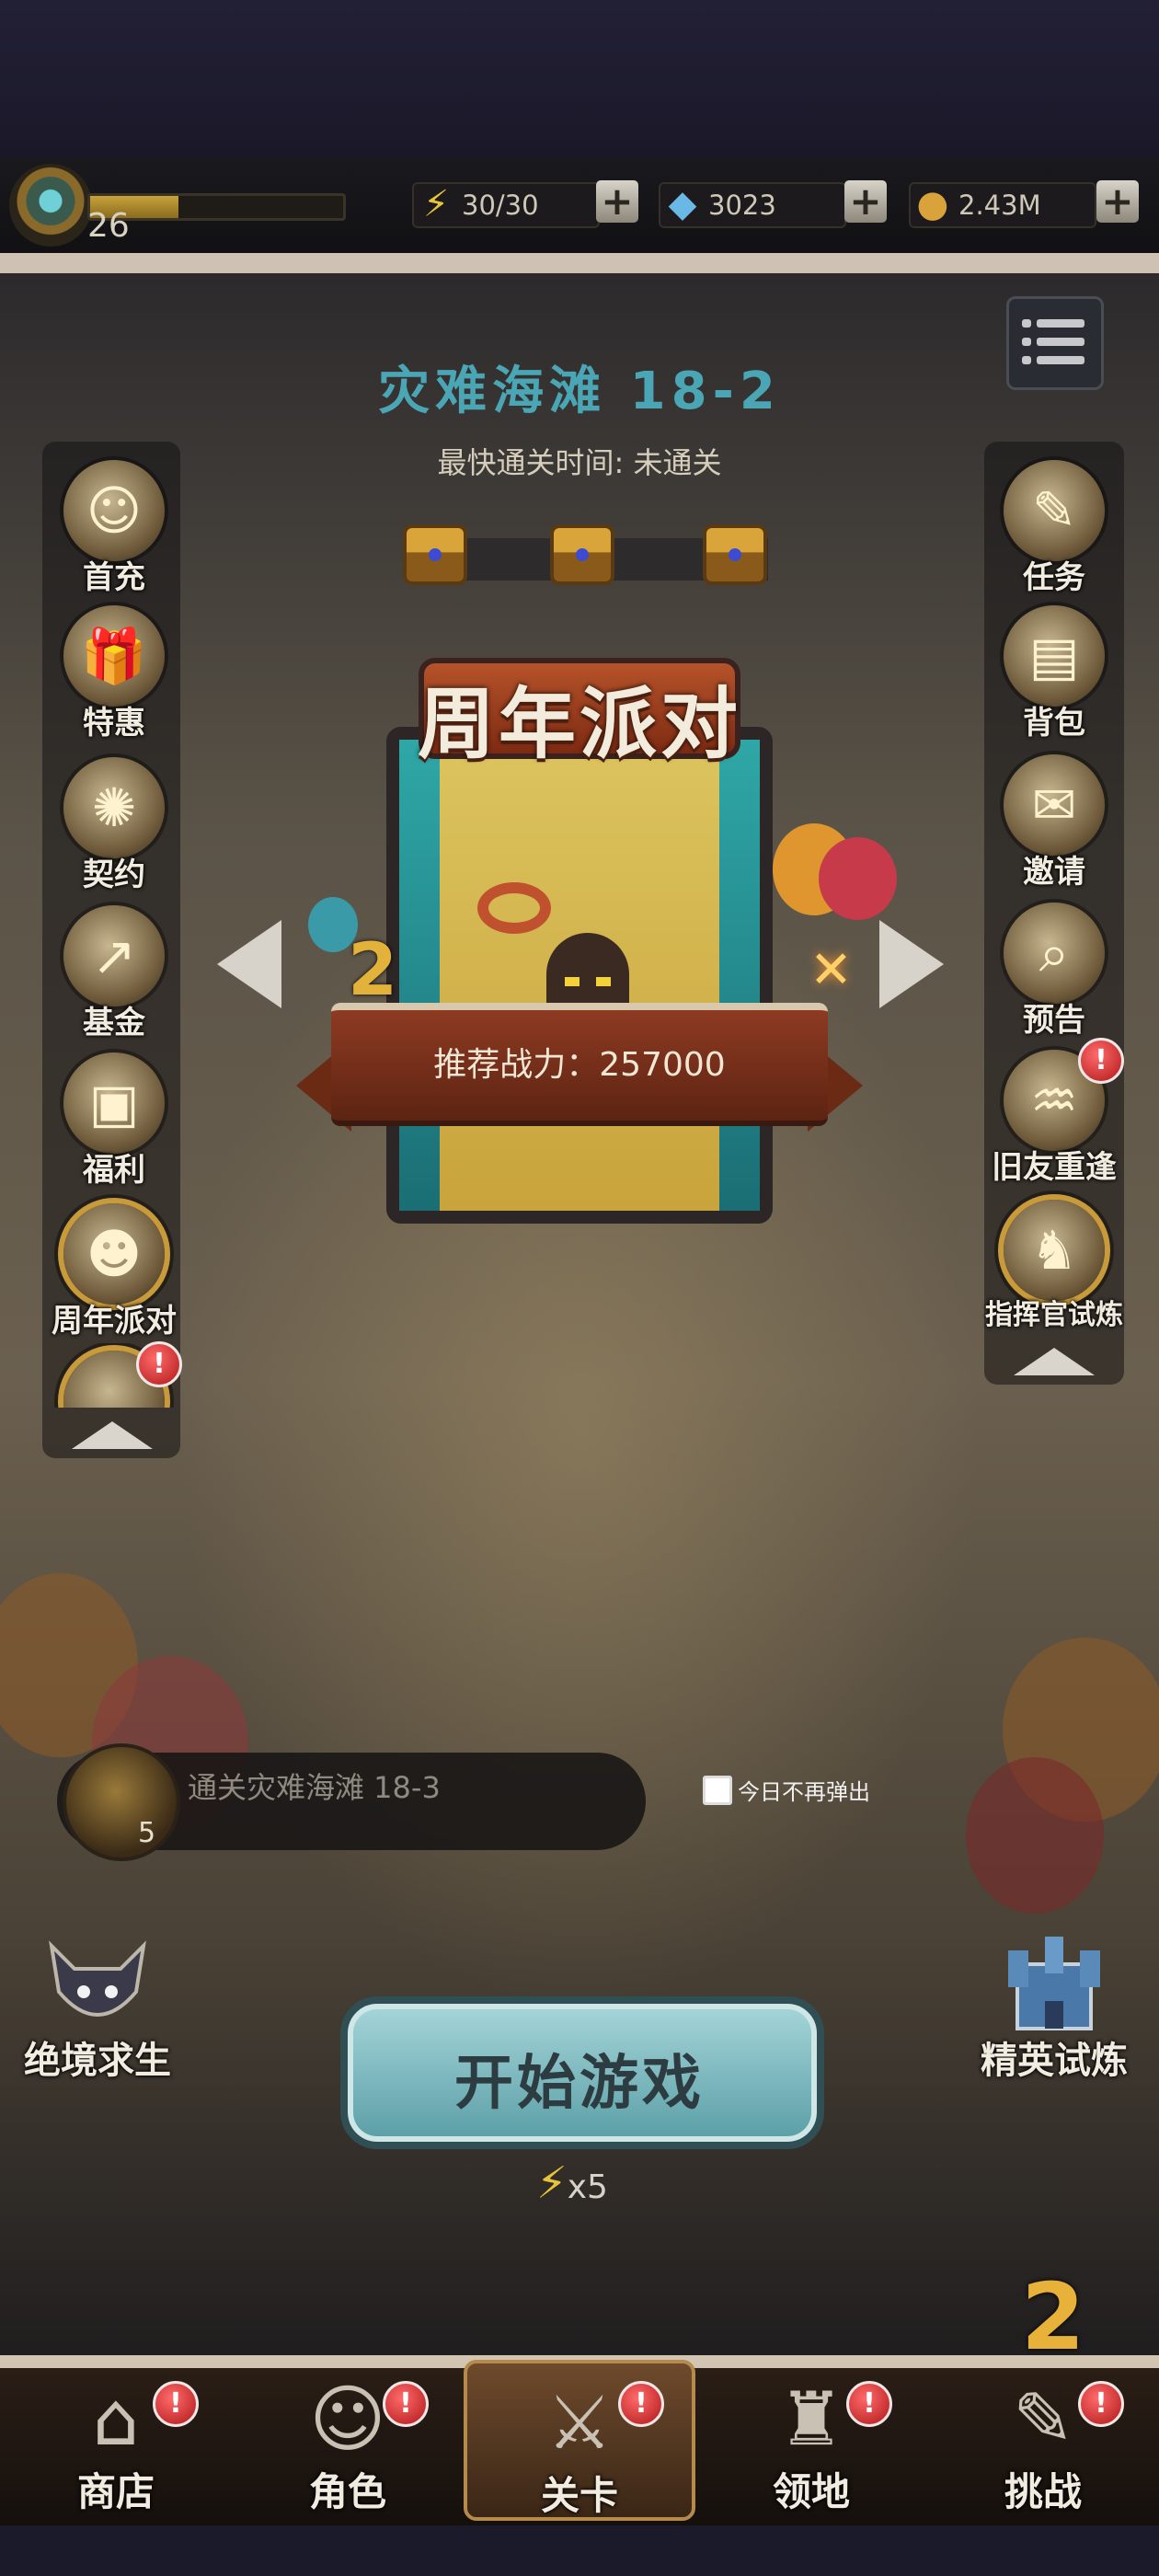  What do you see at coordinates (911, 964) in the screenshot?
I see `next-stage-arrow-icon` at bounding box center [911, 964].